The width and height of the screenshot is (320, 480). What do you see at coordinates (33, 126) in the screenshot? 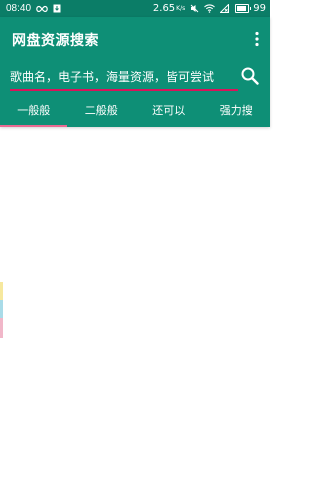
I see `tab-indicator` at bounding box center [33, 126].